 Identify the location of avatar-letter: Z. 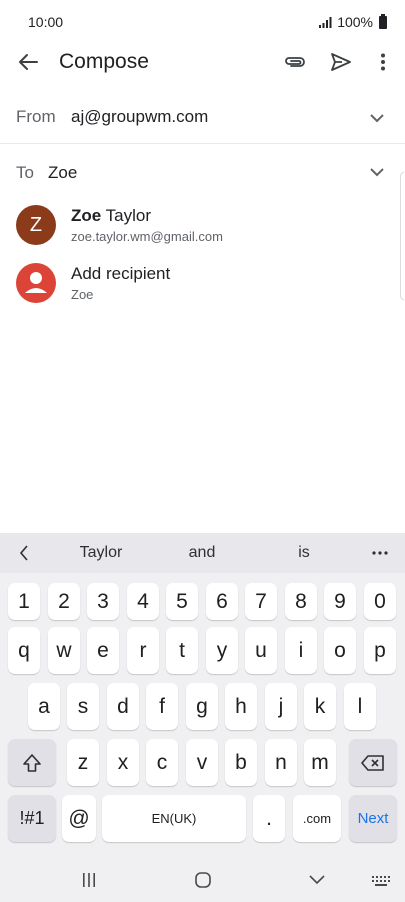
(36, 224).